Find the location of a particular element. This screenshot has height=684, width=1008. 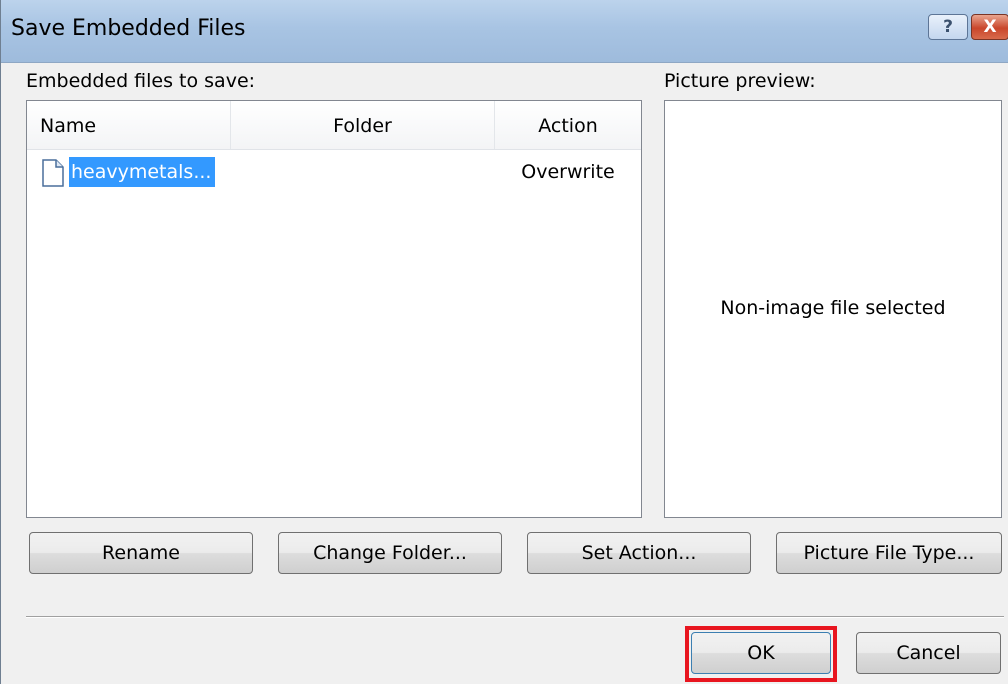

column-header-action: Action is located at coordinates (568, 125).